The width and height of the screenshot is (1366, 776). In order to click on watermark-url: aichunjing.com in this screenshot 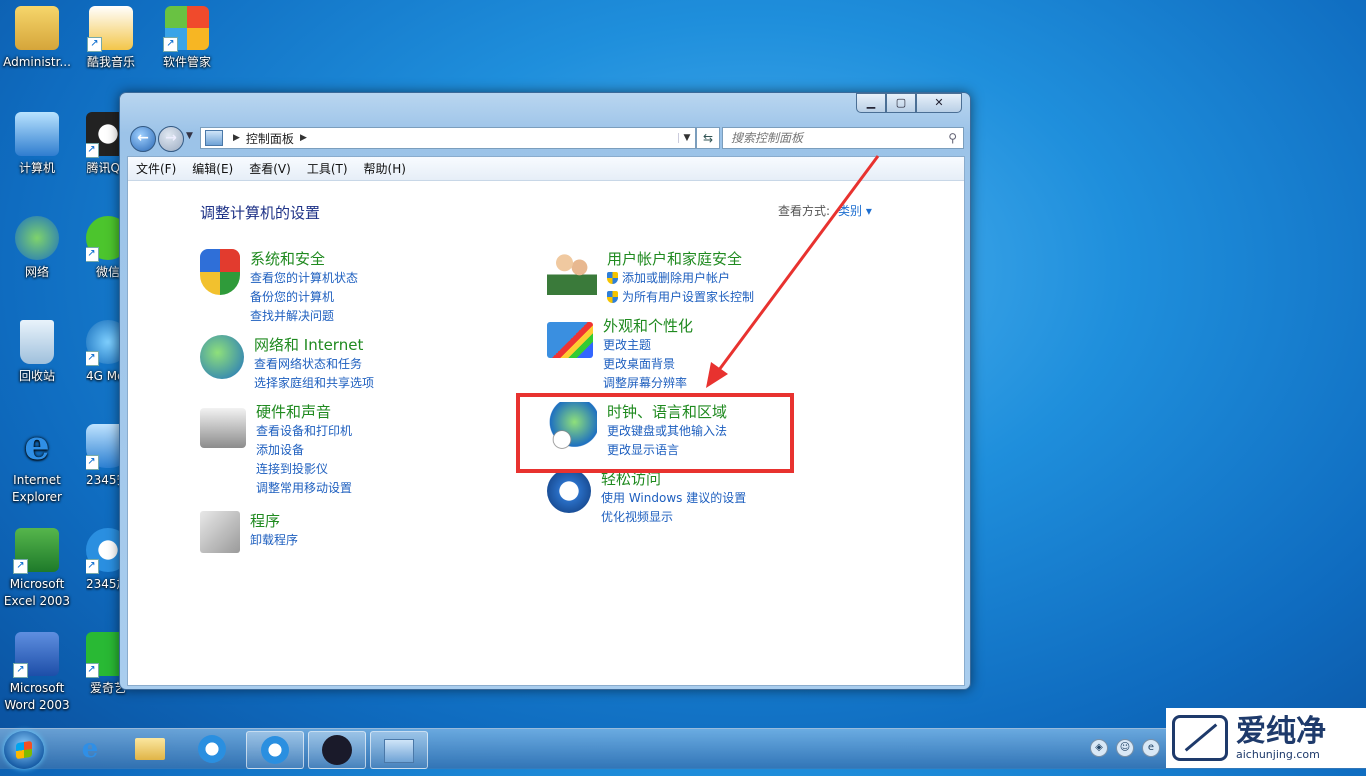, I will do `click(1278, 754)`.